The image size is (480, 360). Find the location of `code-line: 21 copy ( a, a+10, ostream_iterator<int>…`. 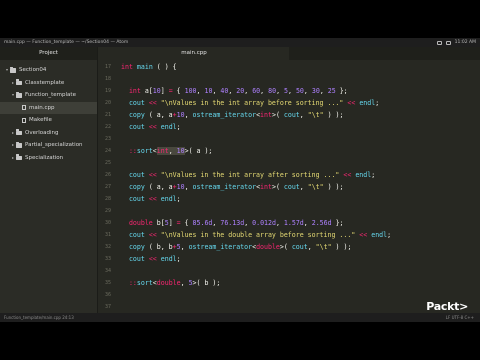

code-line: 21 copy ( a, a+10, ostream_iterator<int>… is located at coordinates (289, 115).